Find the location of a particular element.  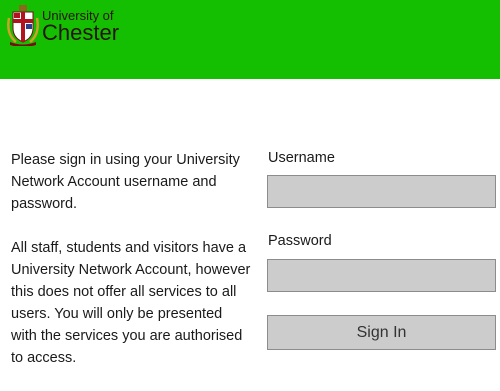

crest-icon is located at coordinates (23, 25).